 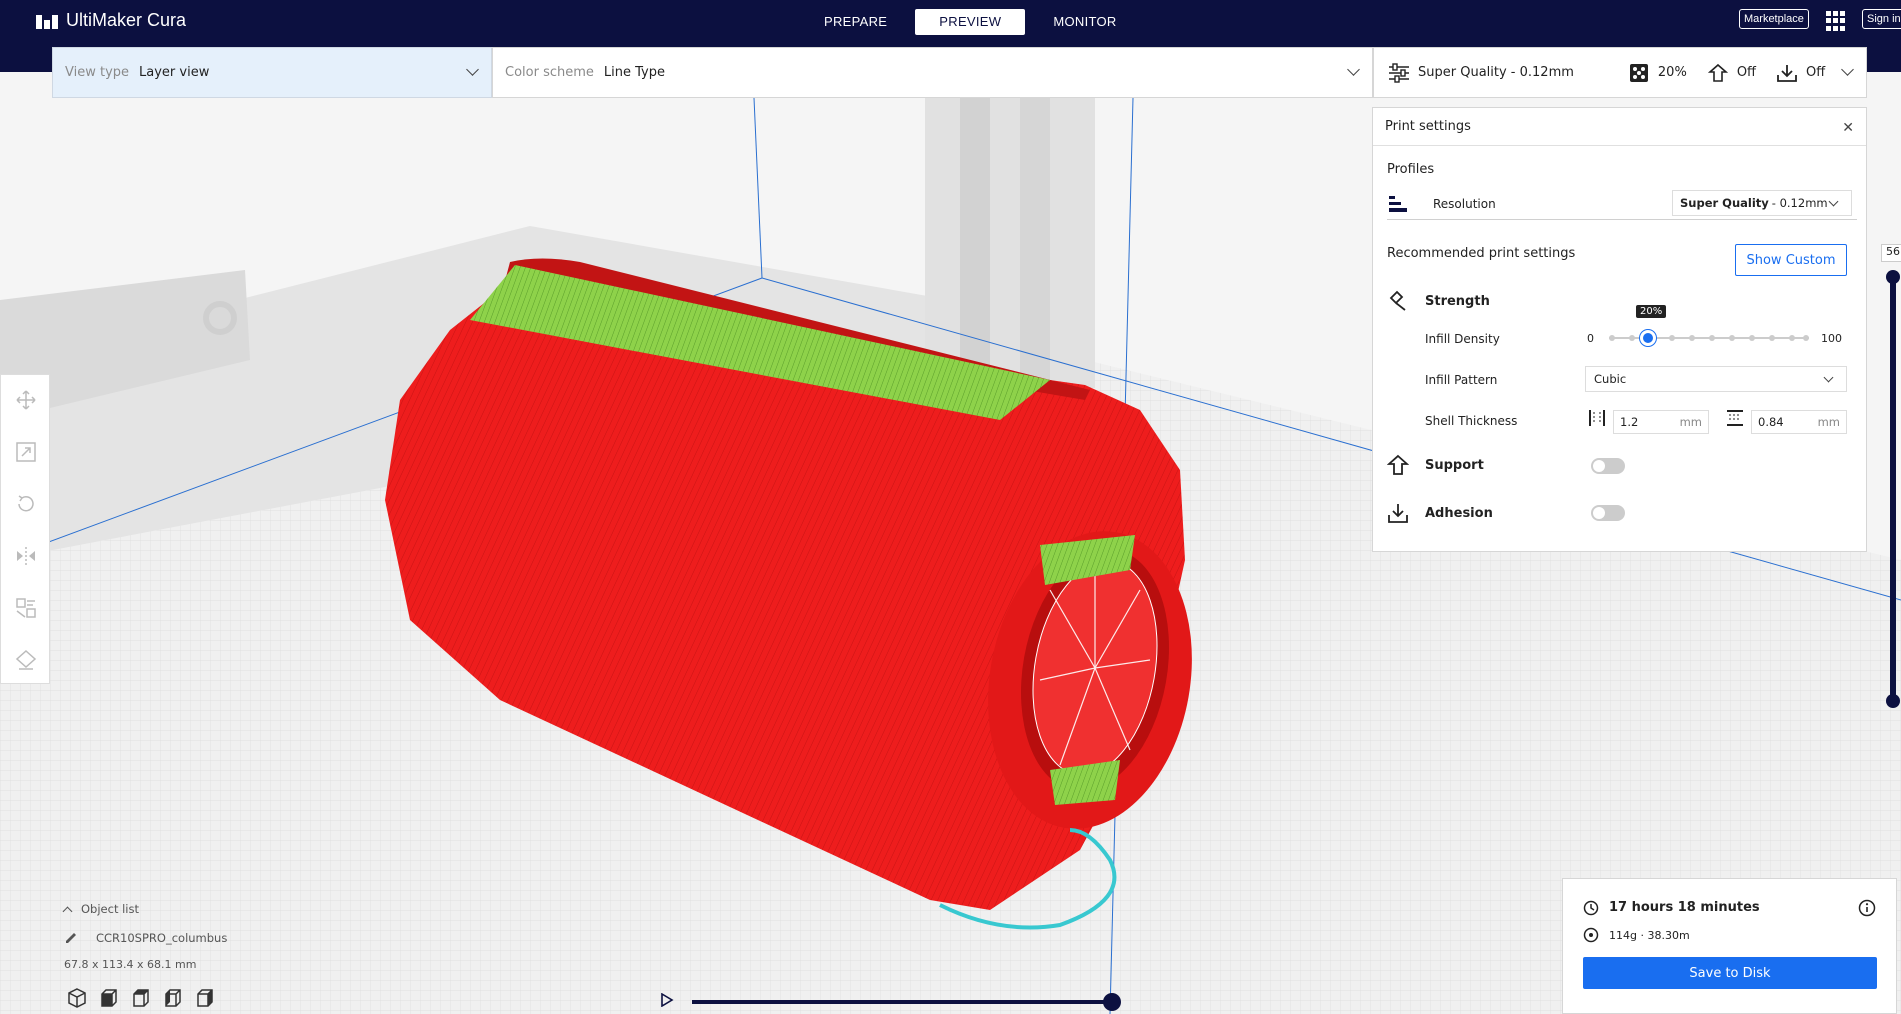 I want to click on tool-panel, so click(x=25, y=529).